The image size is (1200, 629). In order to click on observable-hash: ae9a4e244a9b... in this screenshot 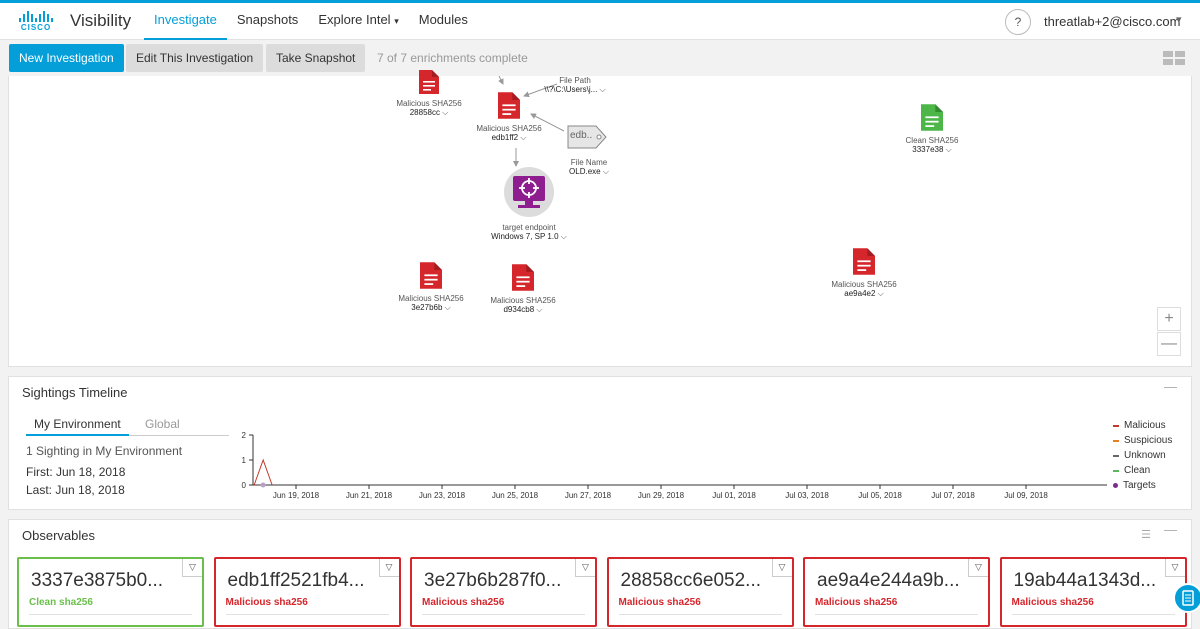, I will do `click(888, 580)`.